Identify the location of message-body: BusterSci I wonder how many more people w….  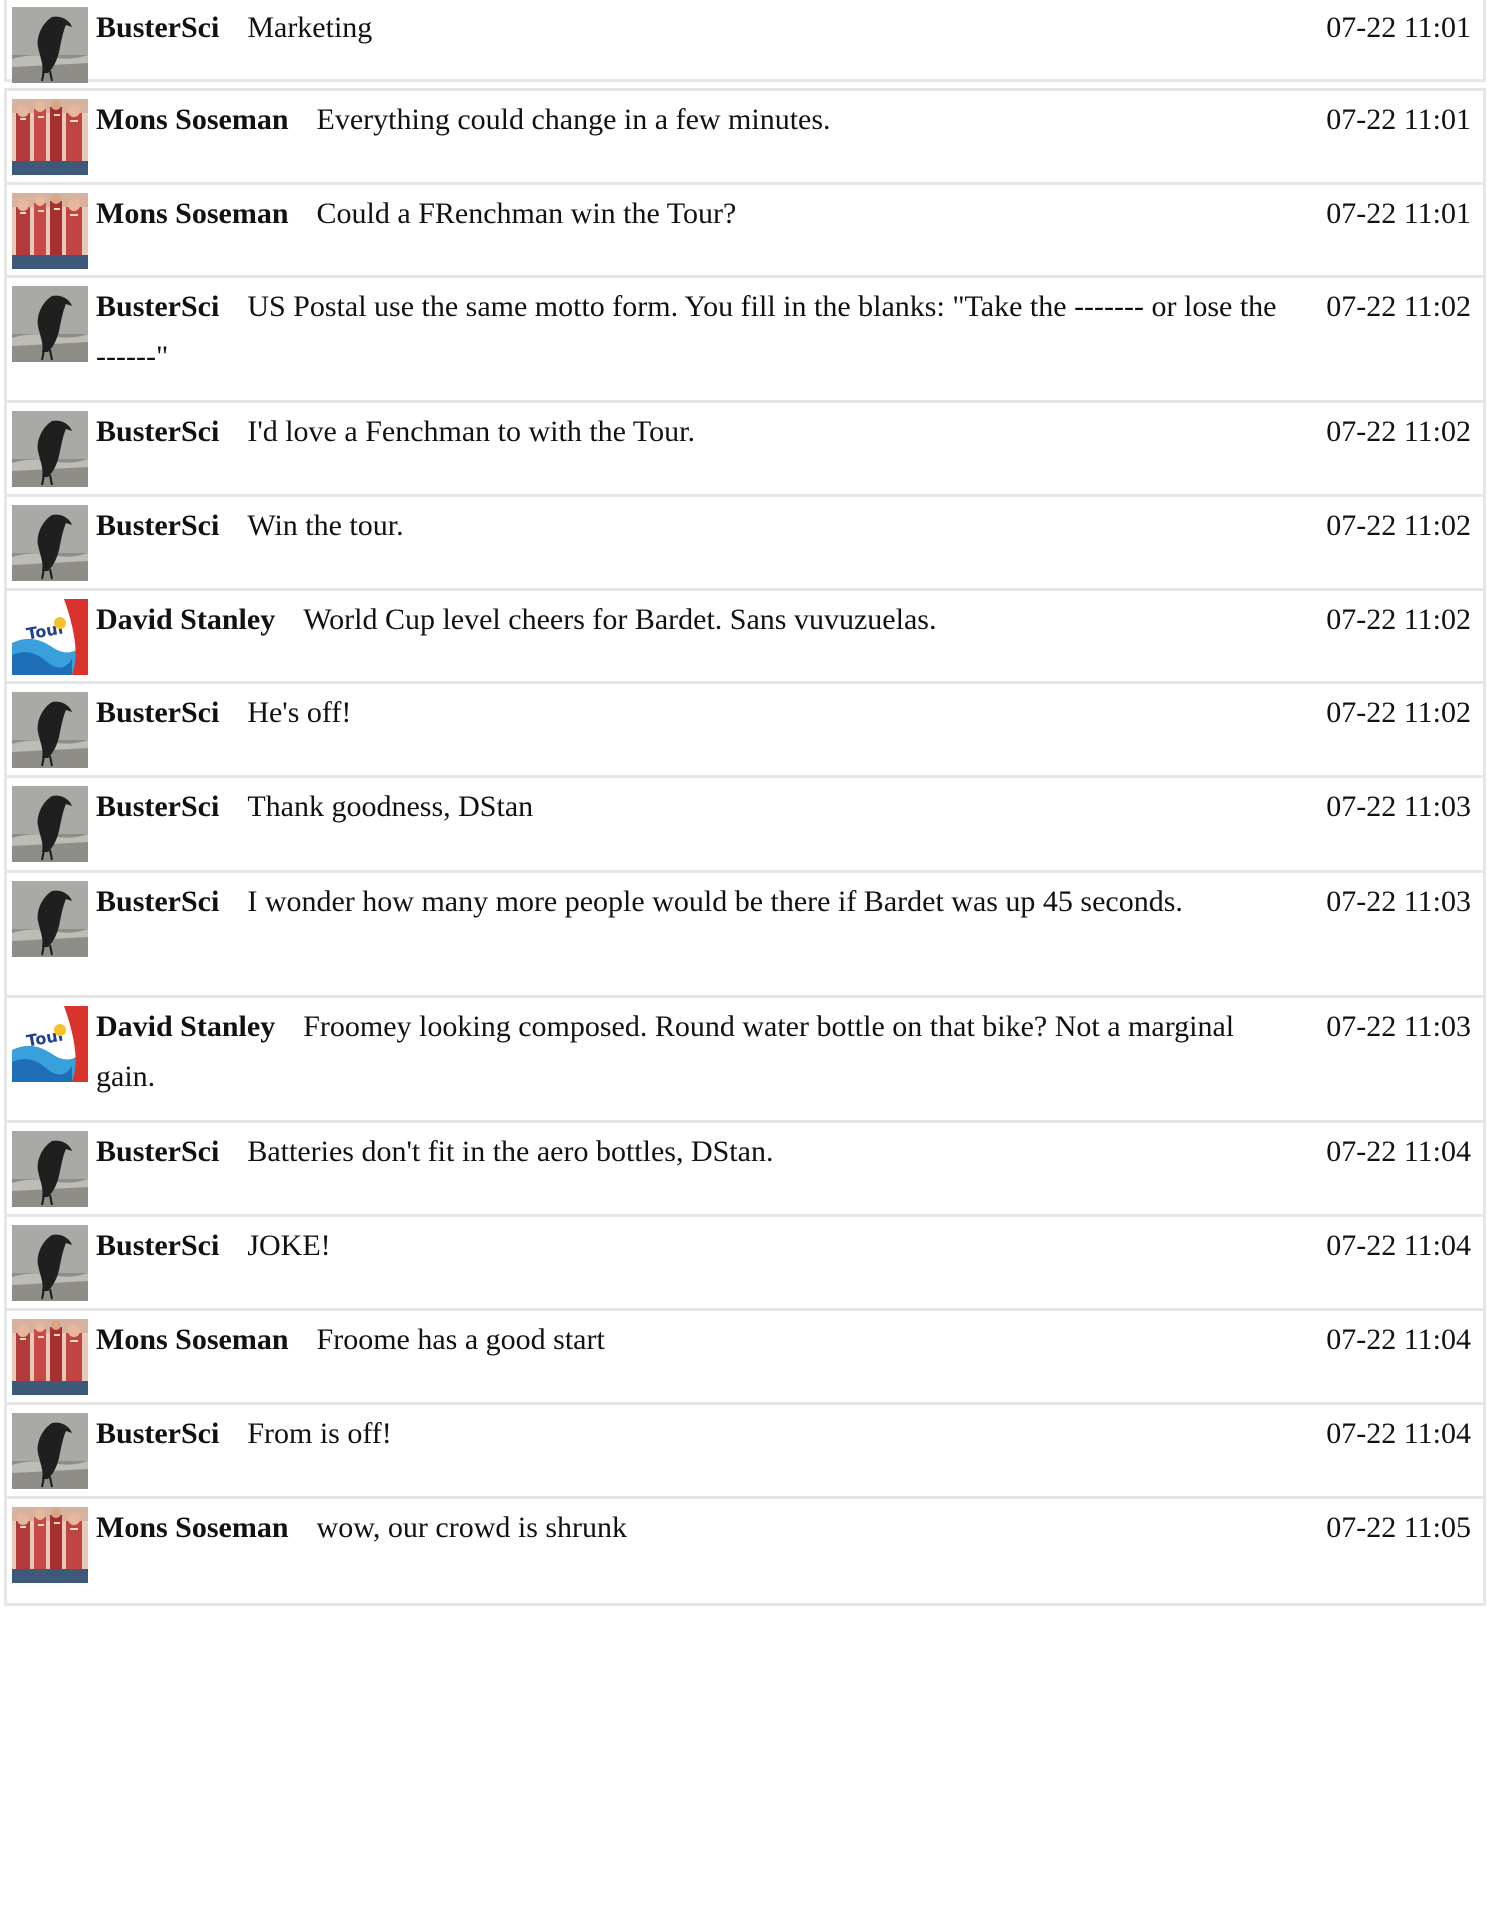
(745, 915).